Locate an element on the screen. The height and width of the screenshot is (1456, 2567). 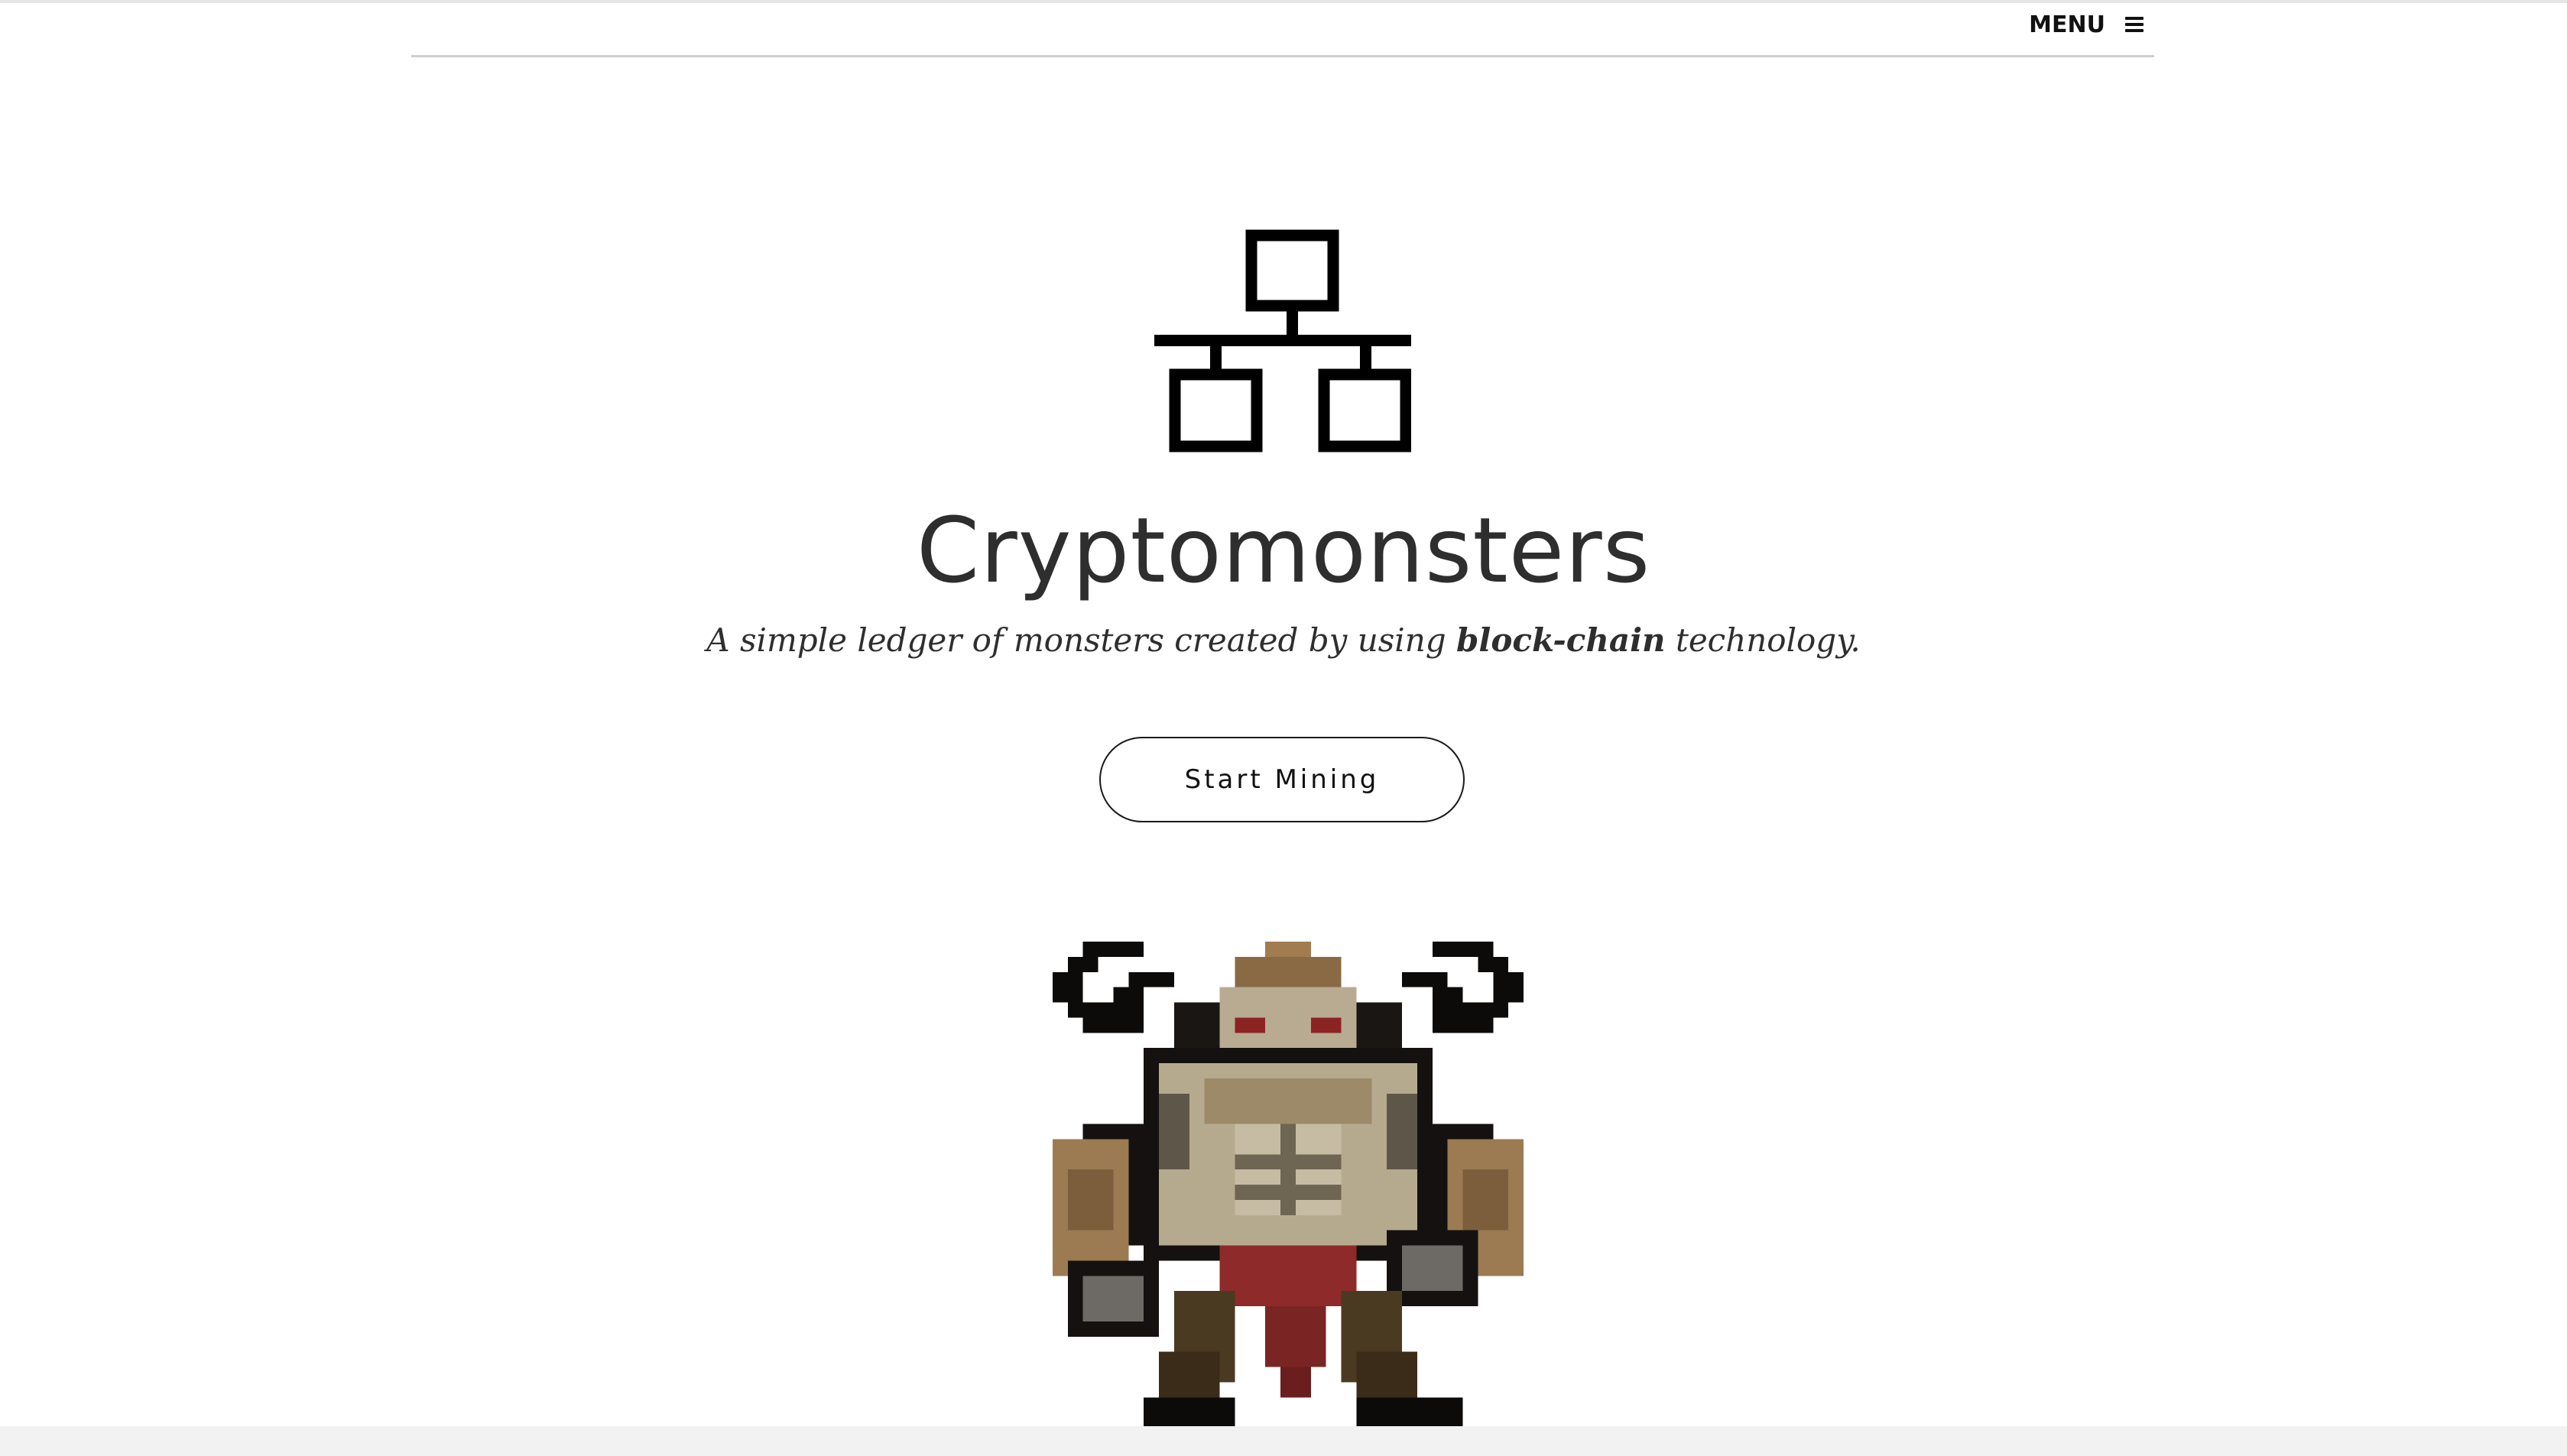
menu-button: MENU is located at coordinates (2086, 24).